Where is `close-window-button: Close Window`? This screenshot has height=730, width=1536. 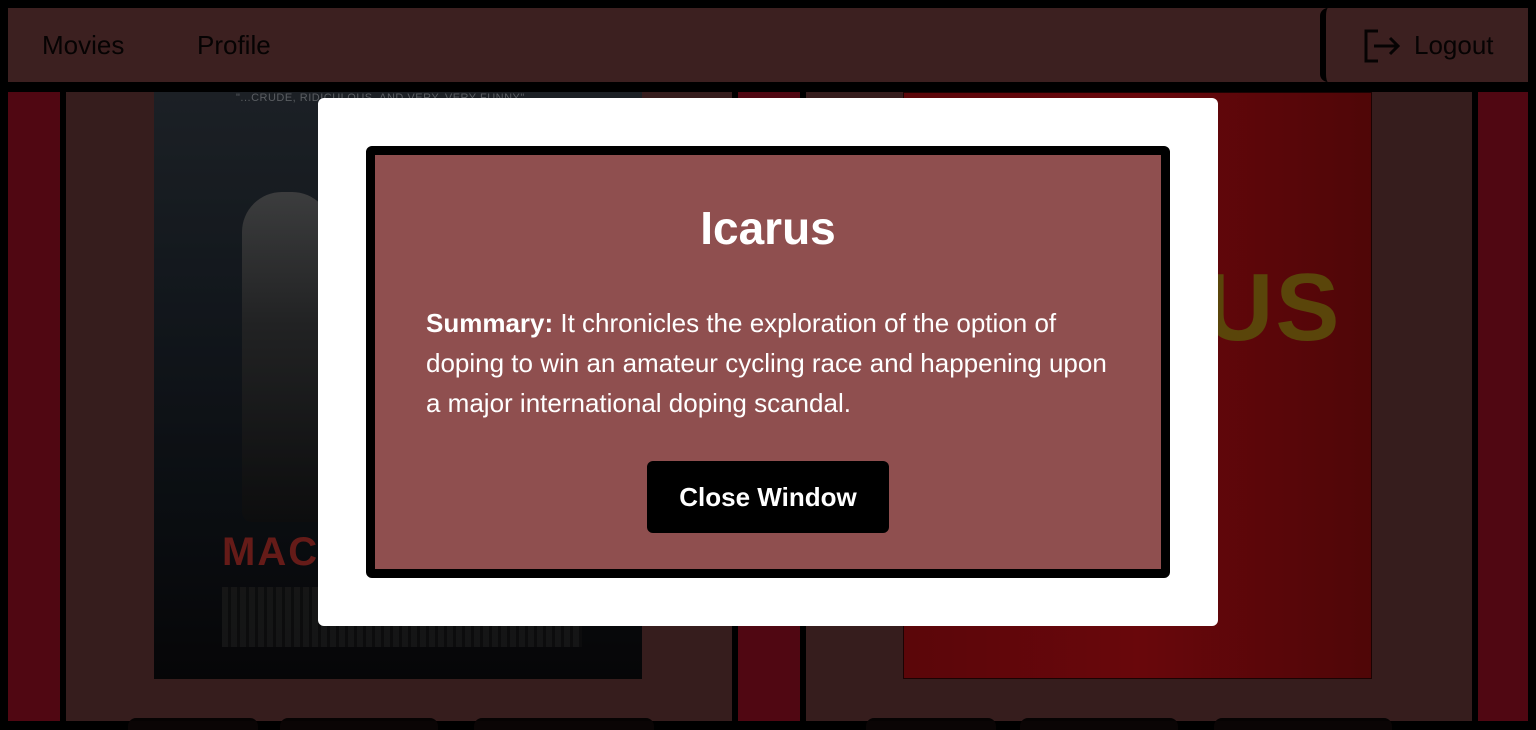
close-window-button: Close Window is located at coordinates (768, 497).